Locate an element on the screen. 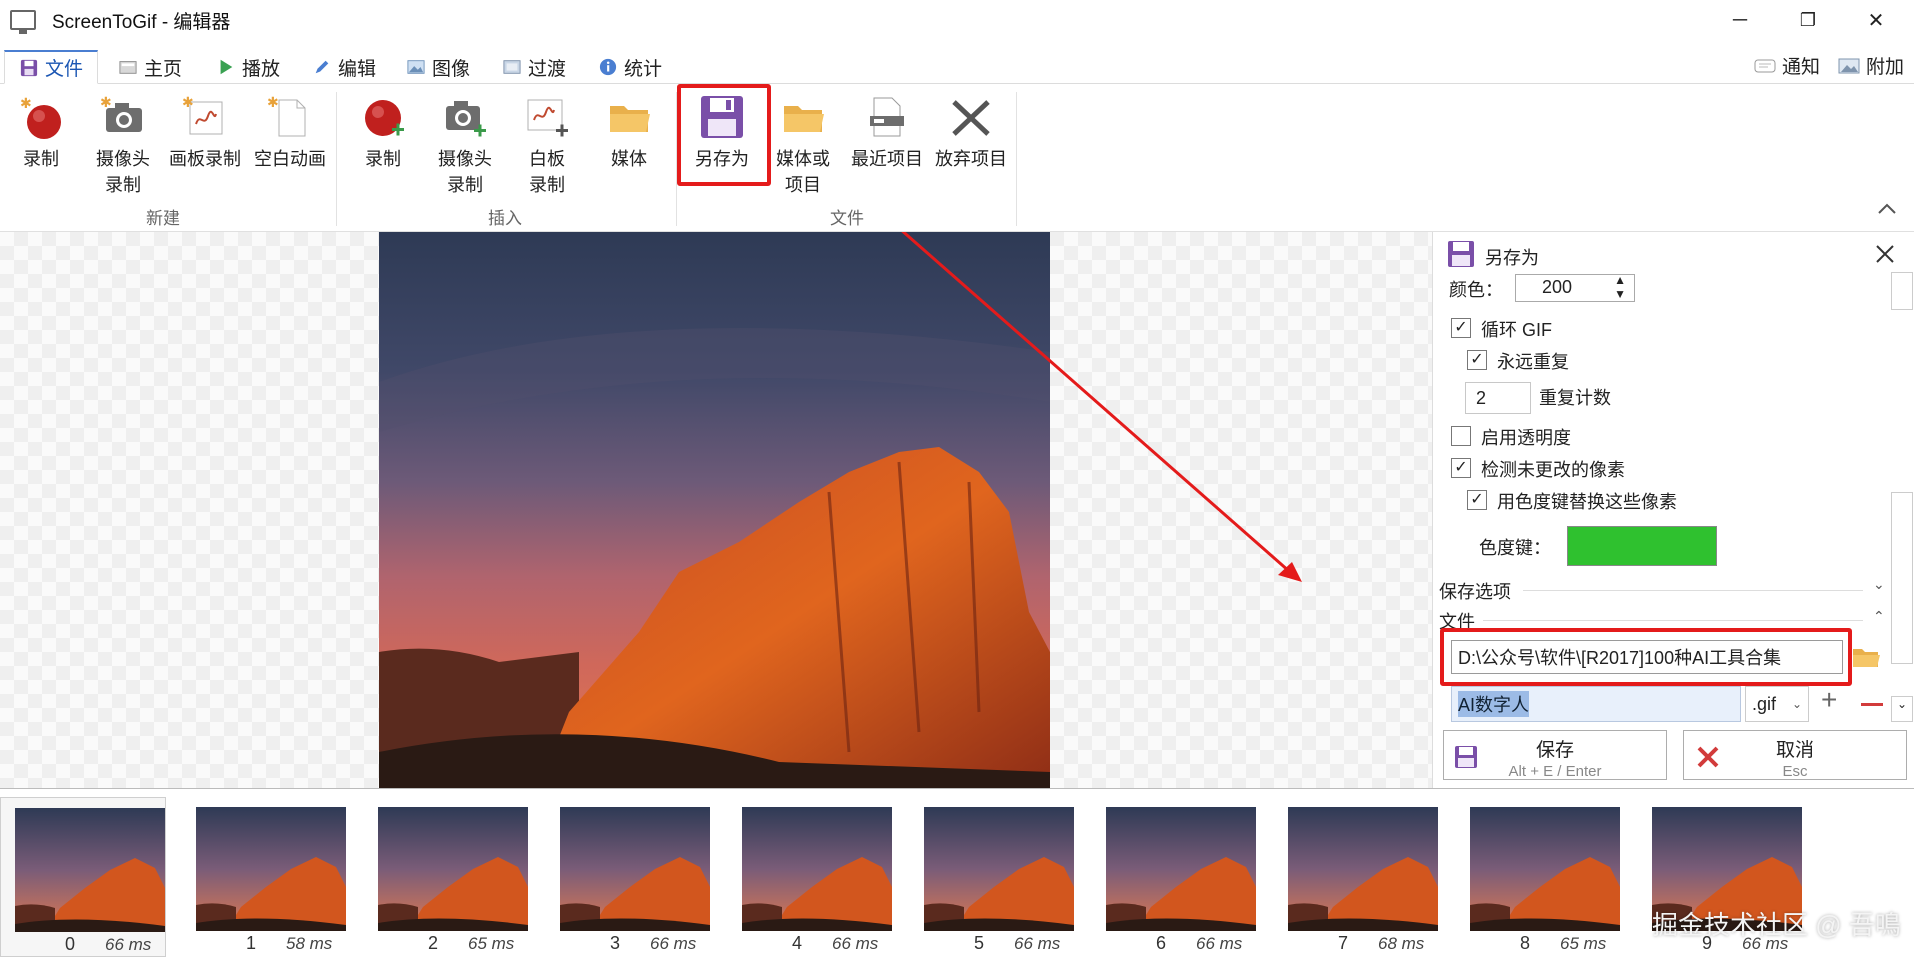 The image size is (1914, 964). tab-transition: 过渡 is located at coordinates (534, 67).